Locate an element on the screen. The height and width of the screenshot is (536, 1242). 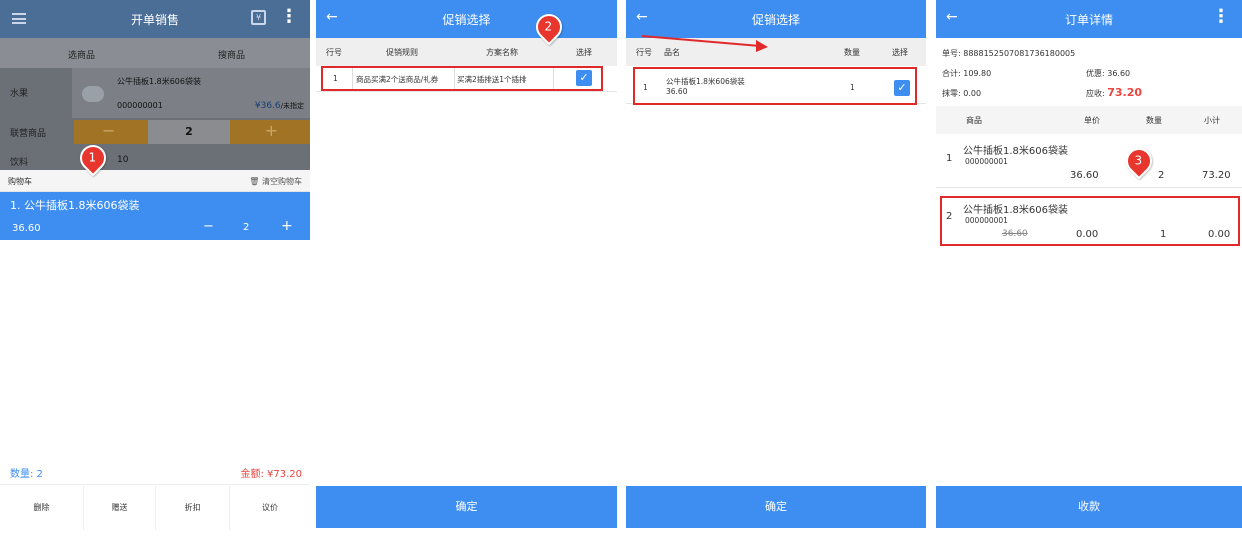
cart-item-qty: 2 is located at coordinates (246, 227).